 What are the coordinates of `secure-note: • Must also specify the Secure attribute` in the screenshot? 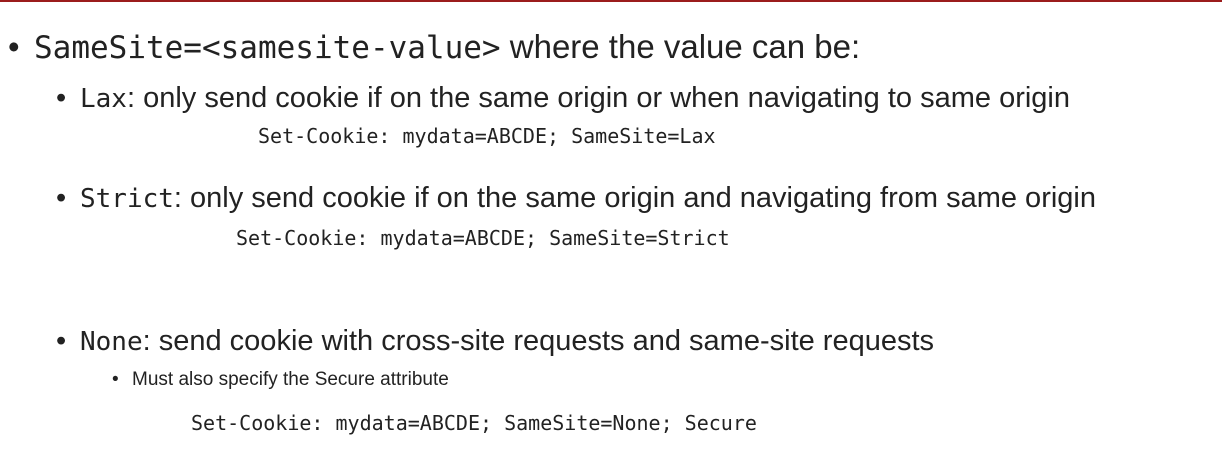 It's located at (280, 379).